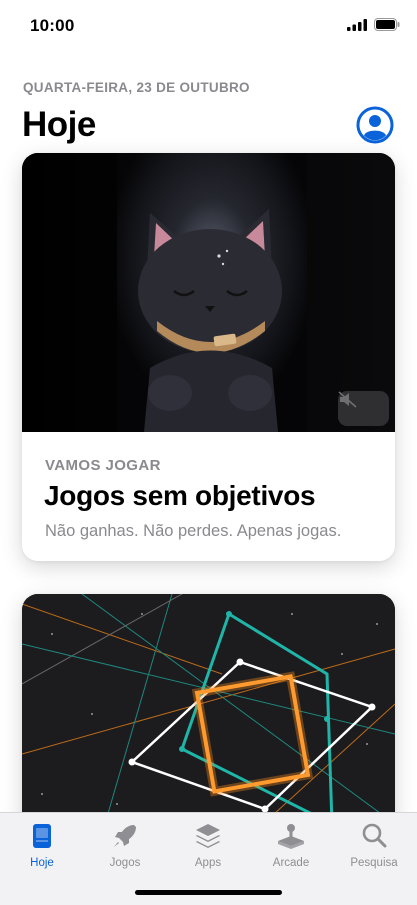 The height and width of the screenshot is (905, 417). I want to click on tab-label: Arcade, so click(291, 863).